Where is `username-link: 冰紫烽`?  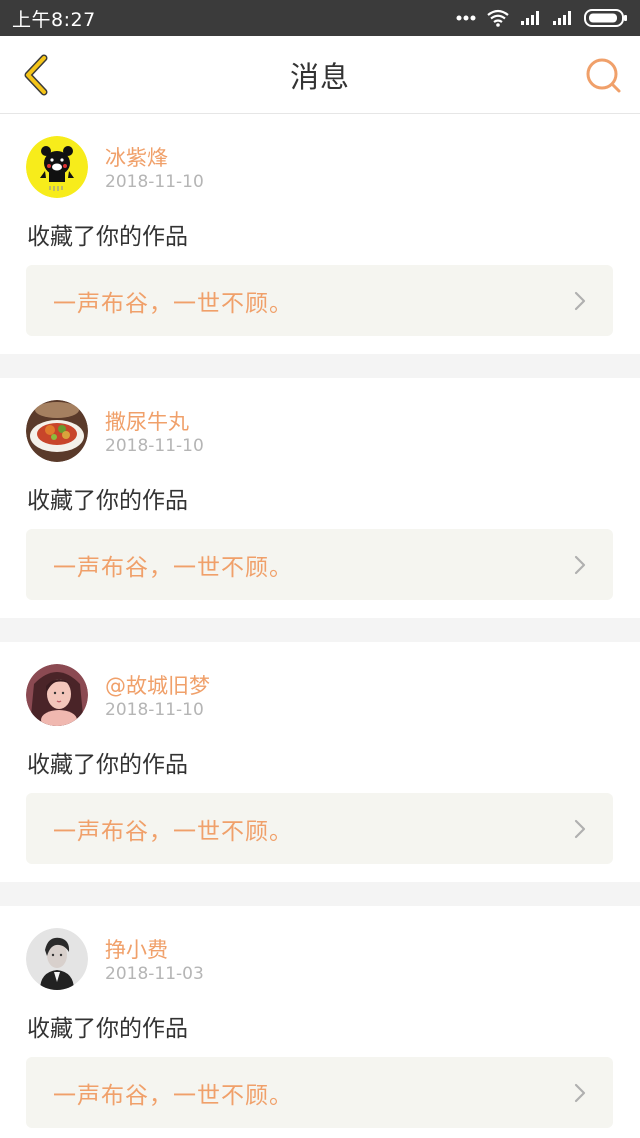 username-link: 冰紫烽 is located at coordinates (136, 157).